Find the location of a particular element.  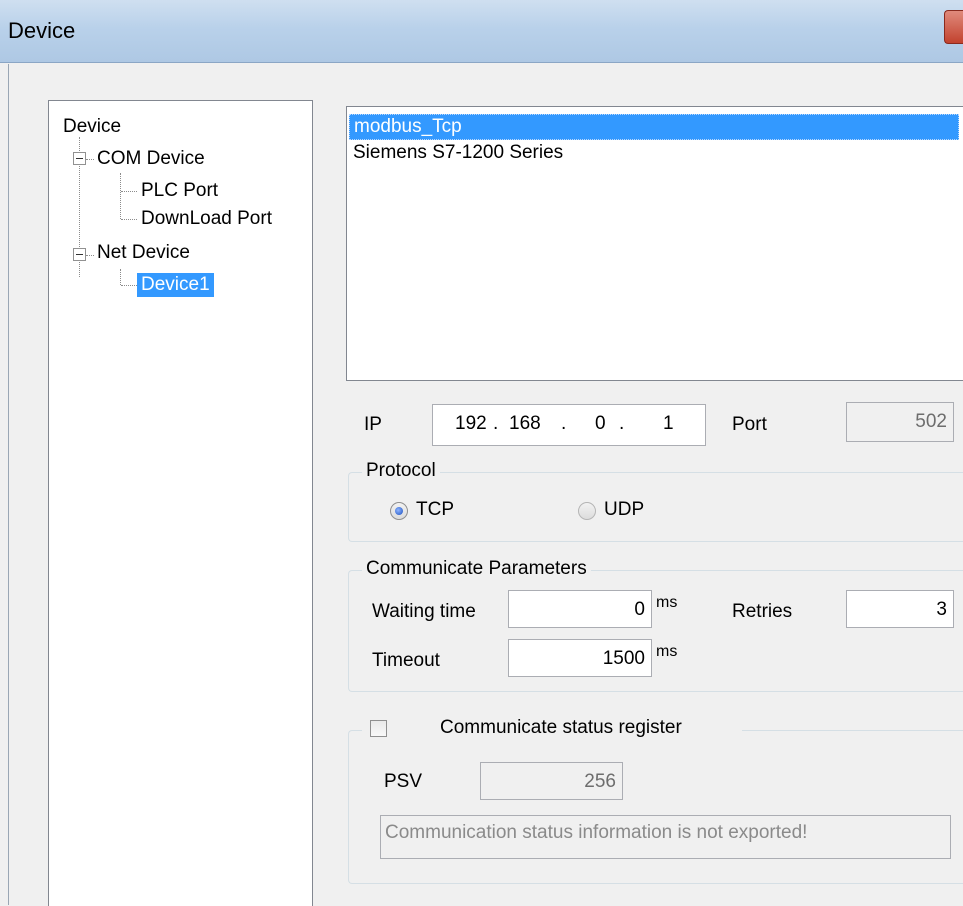

tree-item-com-device: COM Device is located at coordinates (151, 159).